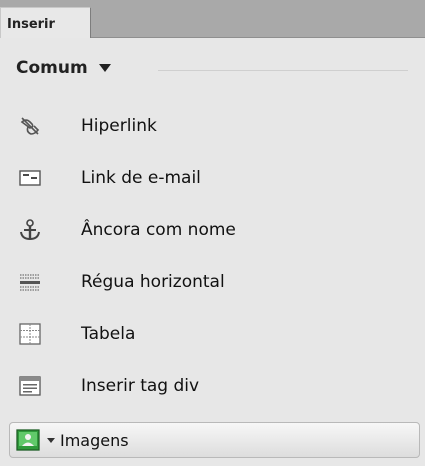  I want to click on tab-inserir: Inserir, so click(45, 23).